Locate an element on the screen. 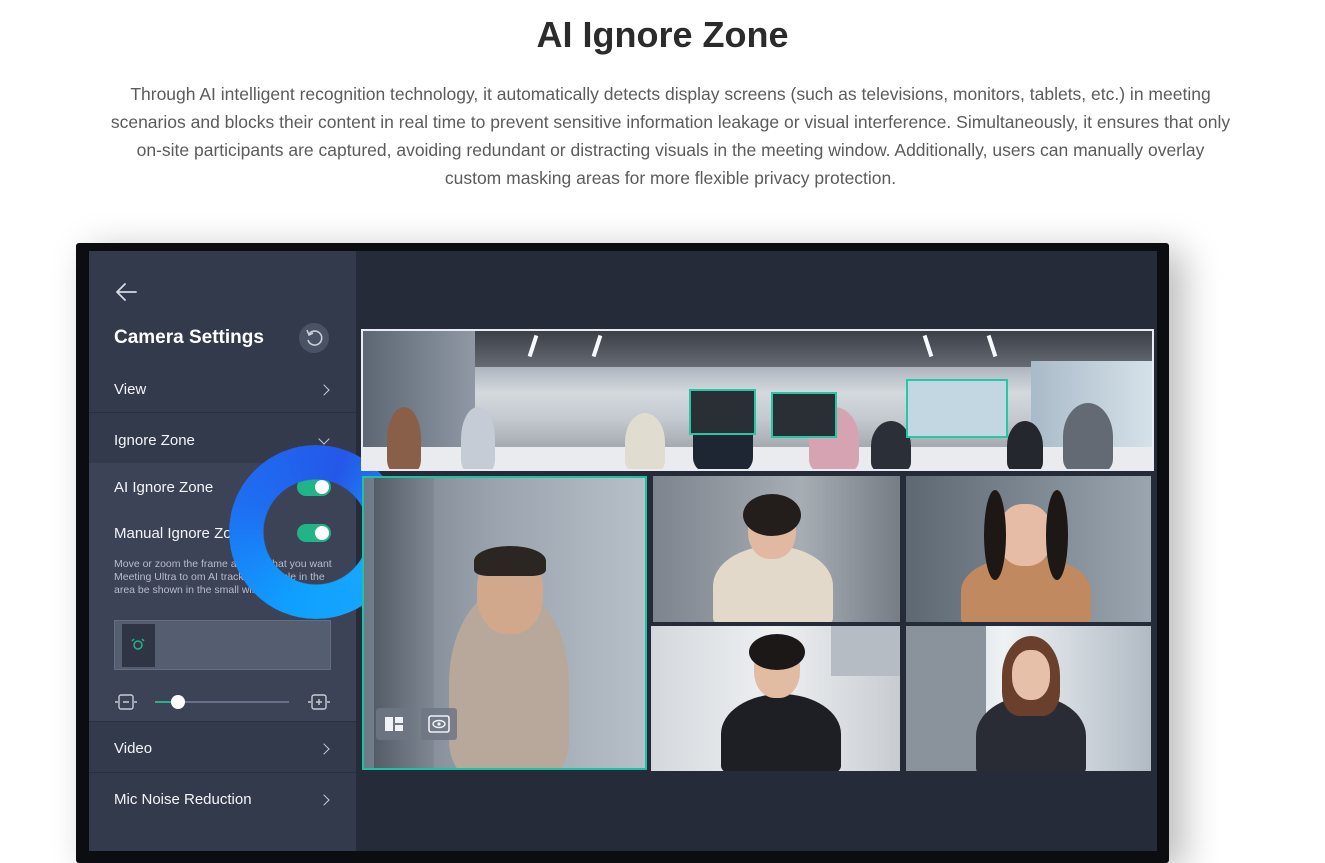 This screenshot has width=1325, height=863. menu-item-view: View is located at coordinates (222, 391).